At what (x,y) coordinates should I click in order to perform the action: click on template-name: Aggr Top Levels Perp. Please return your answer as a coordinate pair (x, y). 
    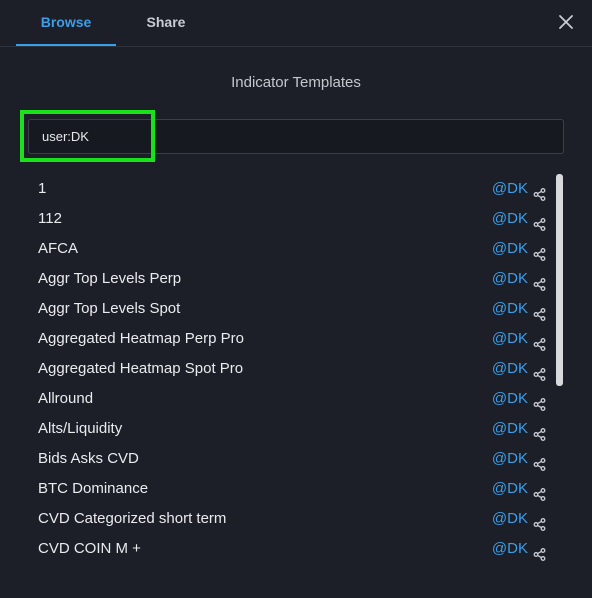
    Looking at the image, I should click on (110, 278).